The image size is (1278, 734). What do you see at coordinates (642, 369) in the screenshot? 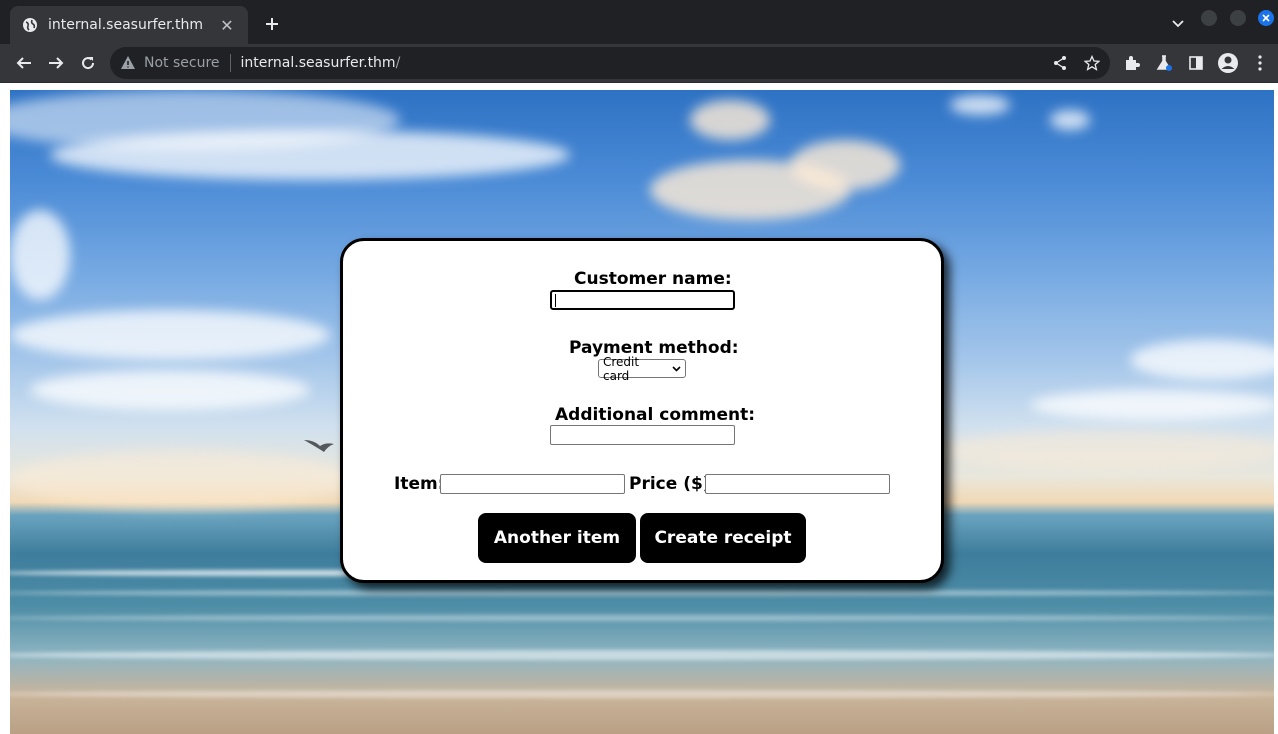
I see `payment-method-select: Credit card` at bounding box center [642, 369].